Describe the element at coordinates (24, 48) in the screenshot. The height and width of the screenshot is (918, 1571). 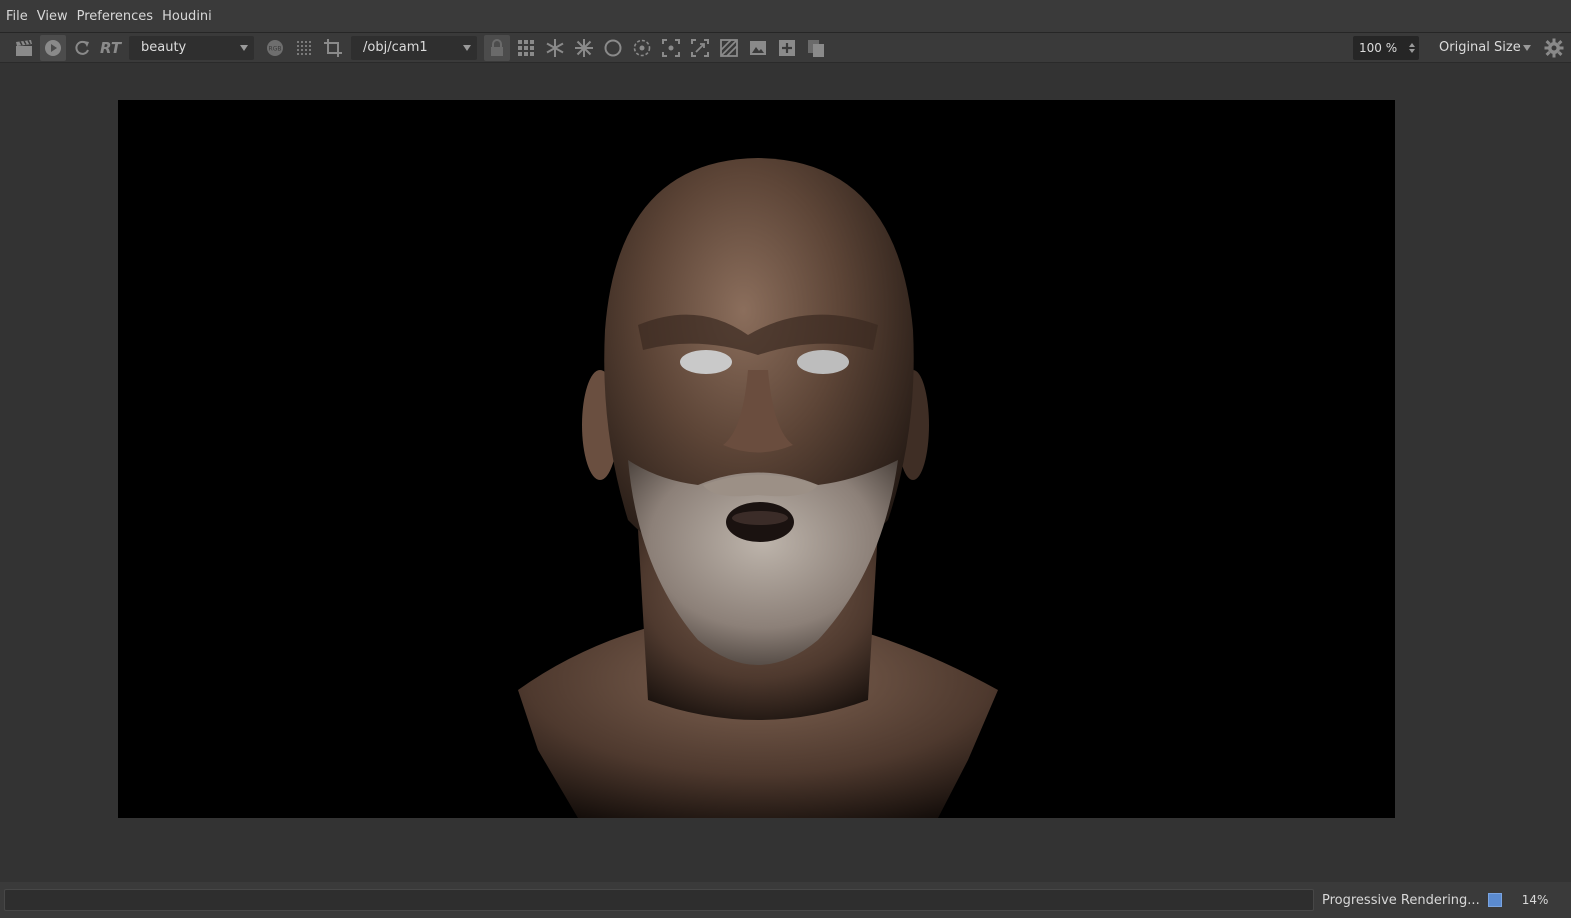
I see `clapper-icon` at that location.